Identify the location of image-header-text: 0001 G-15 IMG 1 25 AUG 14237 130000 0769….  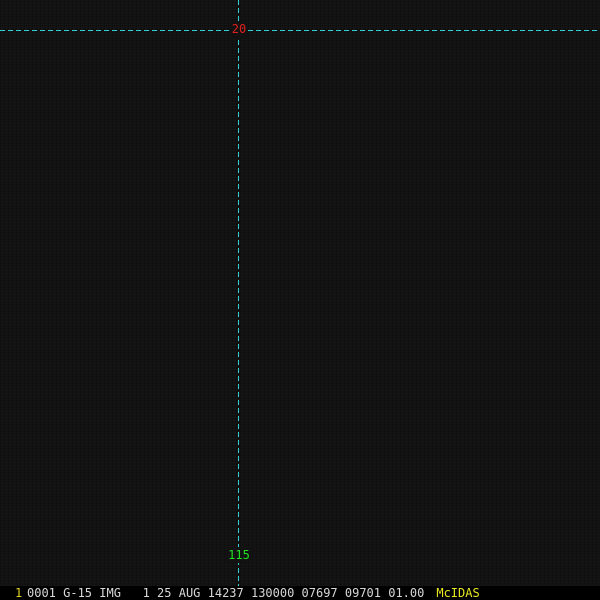
(226, 593).